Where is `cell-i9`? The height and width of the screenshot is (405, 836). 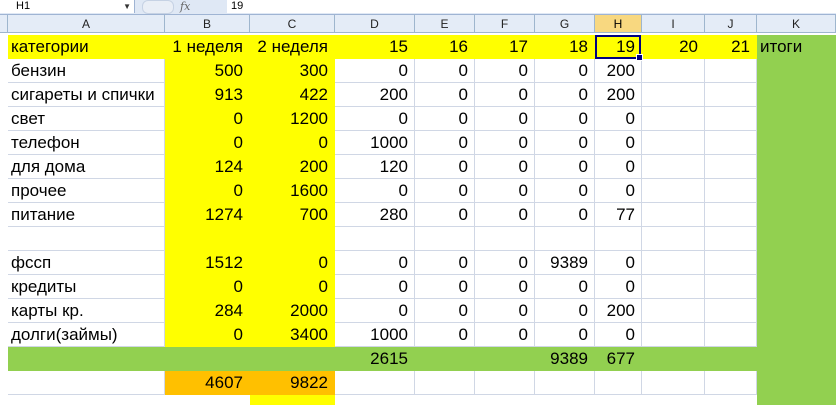 cell-i9 is located at coordinates (673, 239).